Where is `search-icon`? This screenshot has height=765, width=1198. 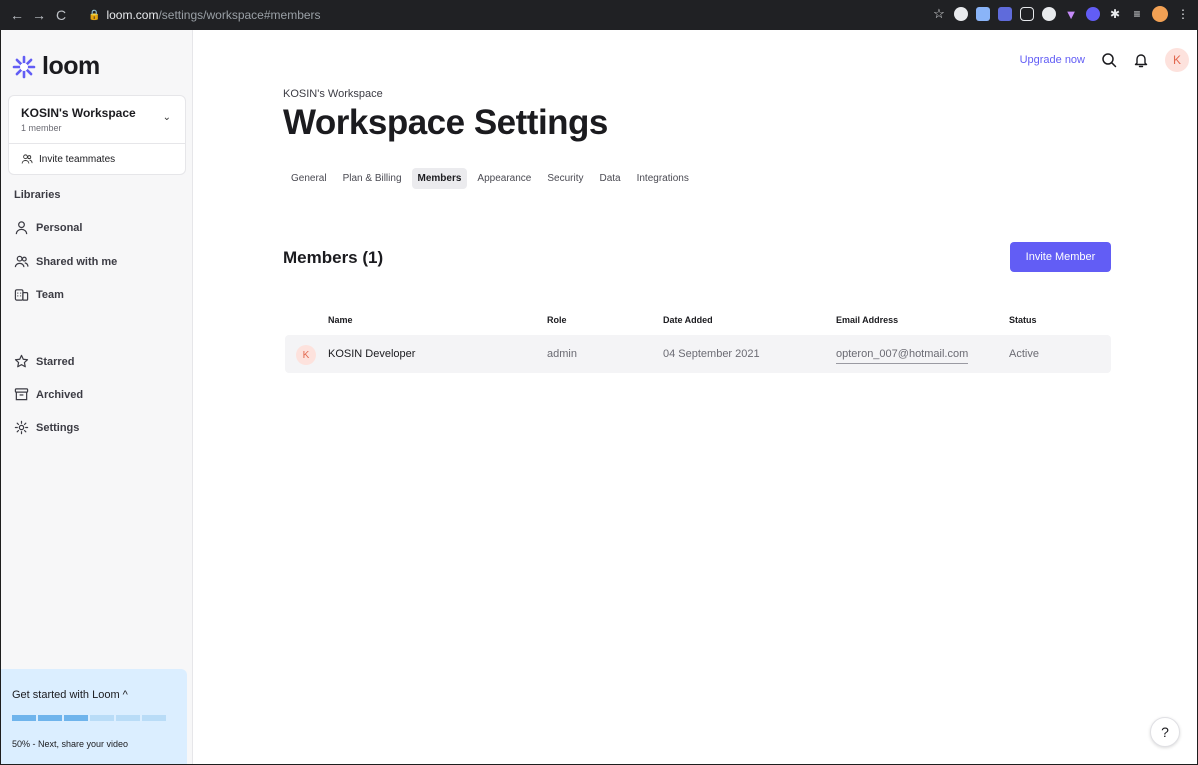
search-icon is located at coordinates (1109, 60).